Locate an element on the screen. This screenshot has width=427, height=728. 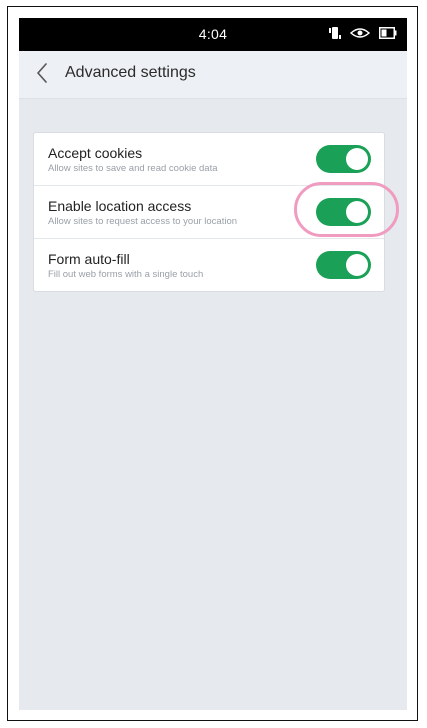
setting-description: Allow sites to save and read cookie data is located at coordinates (133, 168).